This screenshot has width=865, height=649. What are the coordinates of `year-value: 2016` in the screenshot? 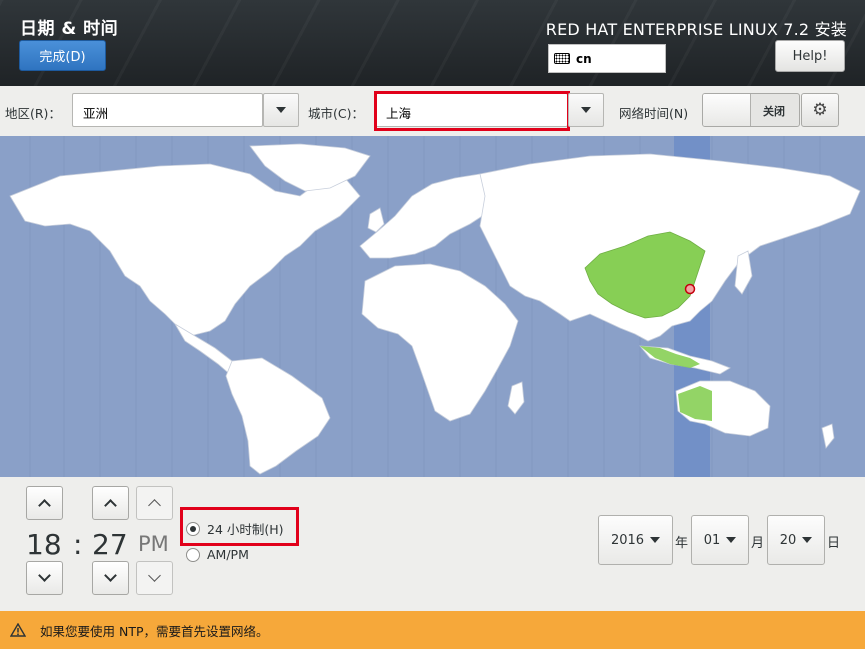 It's located at (627, 540).